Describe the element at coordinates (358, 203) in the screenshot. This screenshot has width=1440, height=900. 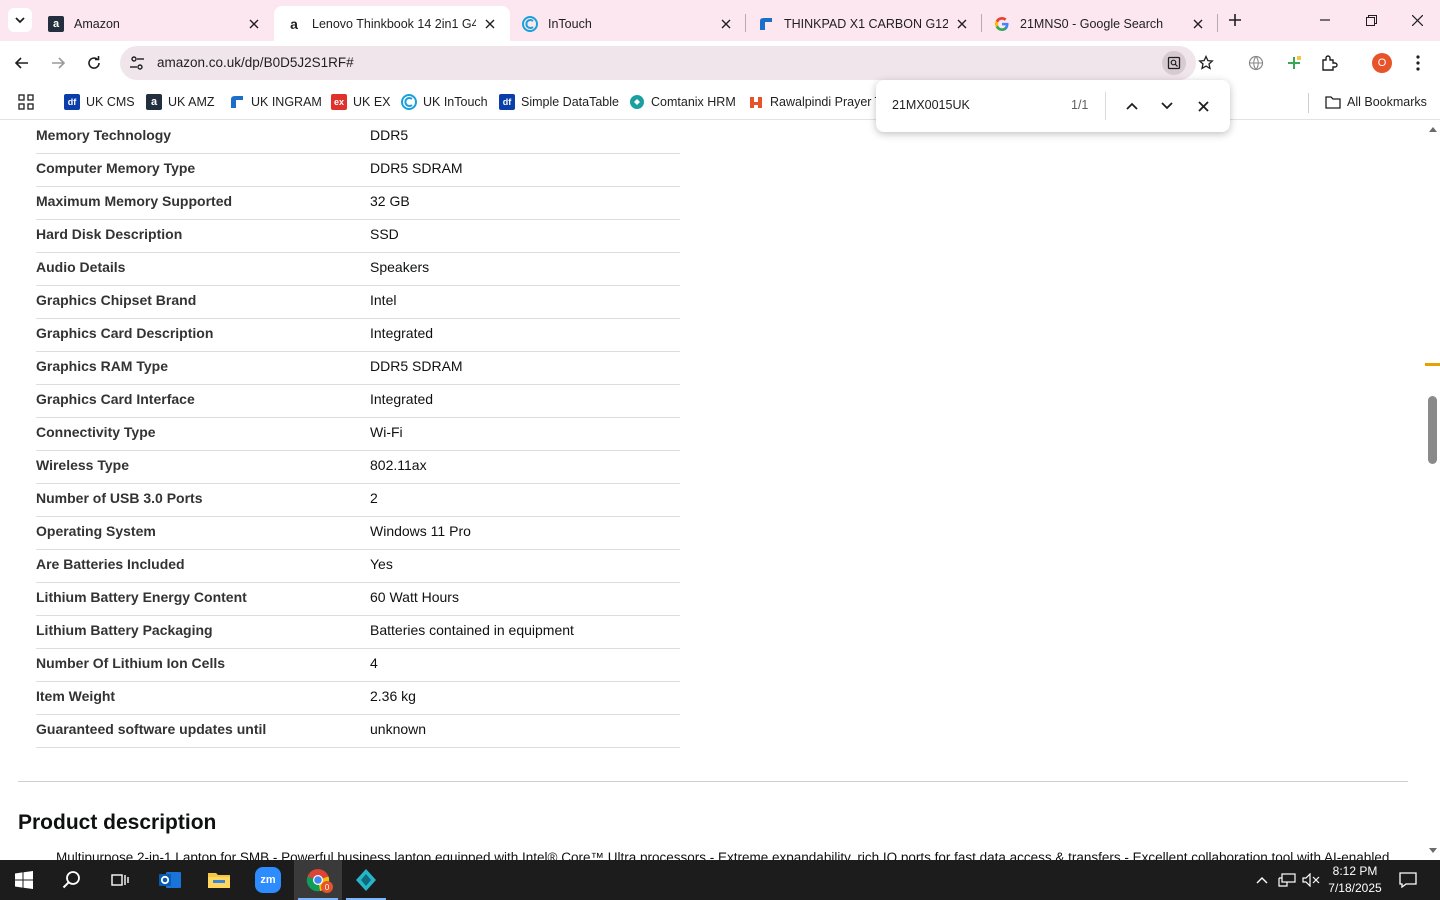
I see `spec-row: Maximum Memory Supported 32 GB` at that location.